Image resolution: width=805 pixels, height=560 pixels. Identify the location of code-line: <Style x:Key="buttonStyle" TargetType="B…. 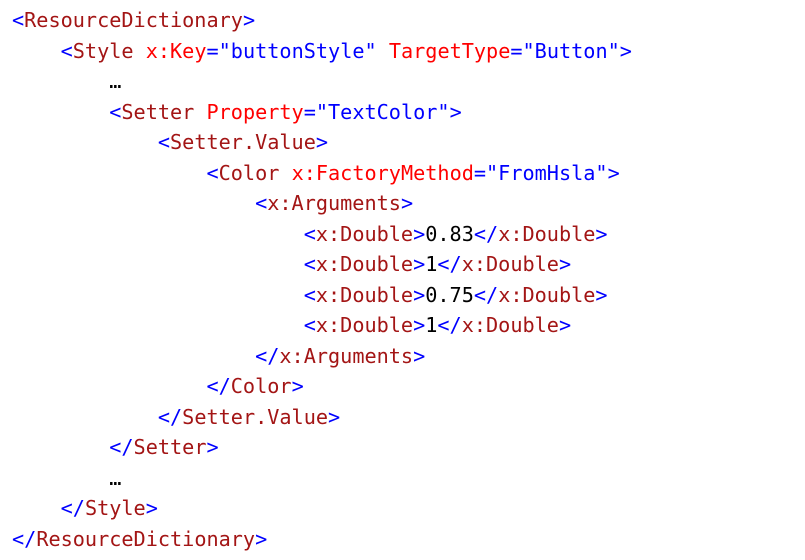
(407, 51).